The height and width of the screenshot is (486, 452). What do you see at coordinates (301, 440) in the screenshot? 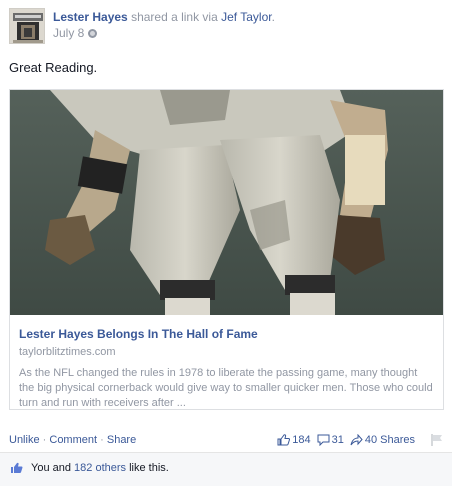
I see `likes-count-value: 184` at bounding box center [301, 440].